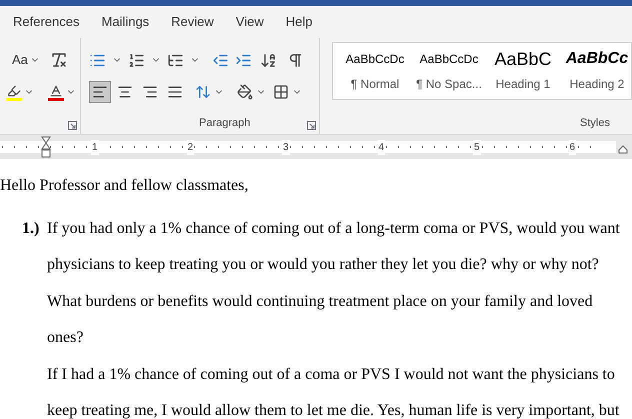 The width and height of the screenshot is (632, 419). What do you see at coordinates (30, 229) in the screenshot?
I see `list-number: 1.)` at bounding box center [30, 229].